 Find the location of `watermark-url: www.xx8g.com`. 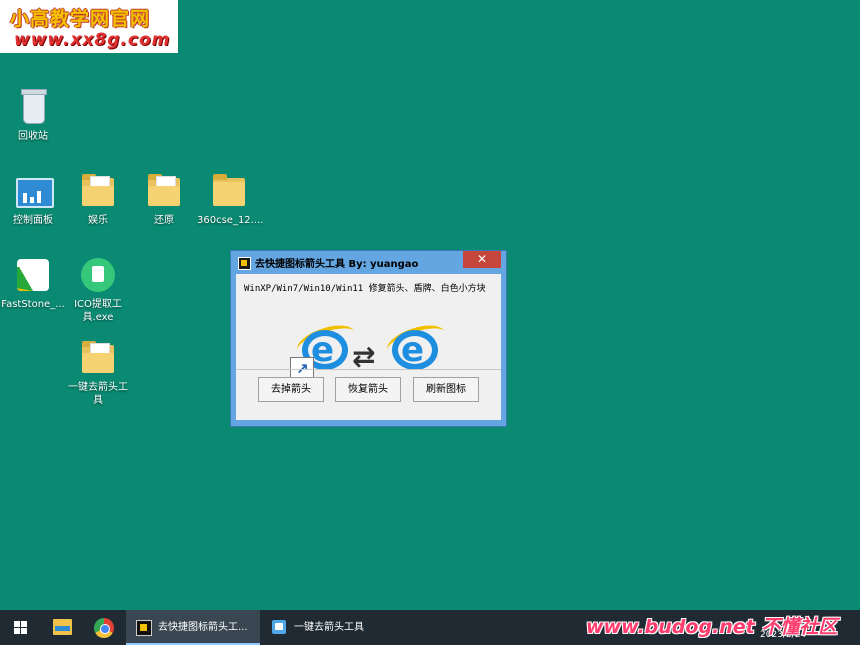

watermark-url: www.xx8g.com is located at coordinates (92, 40).